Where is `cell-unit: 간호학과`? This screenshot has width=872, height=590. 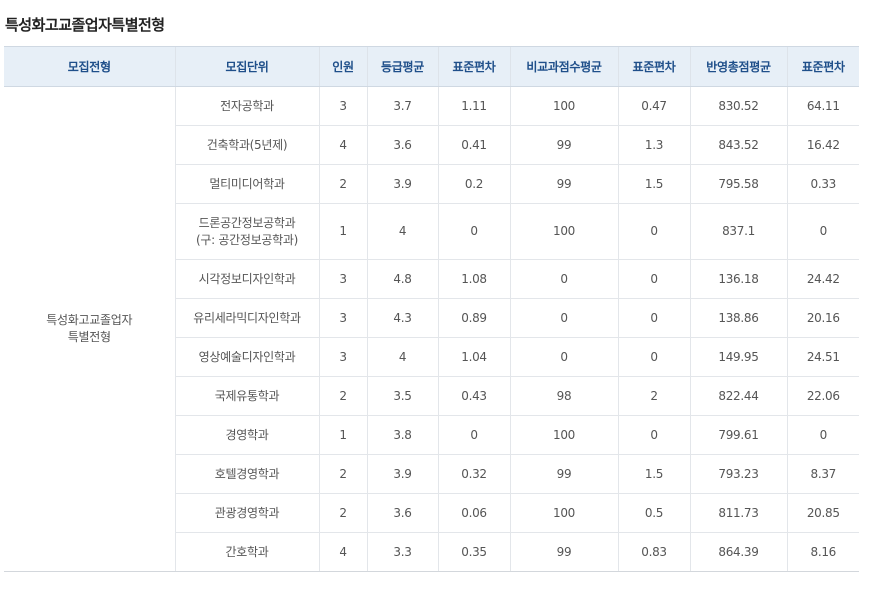 cell-unit: 간호학과 is located at coordinates (246, 552).